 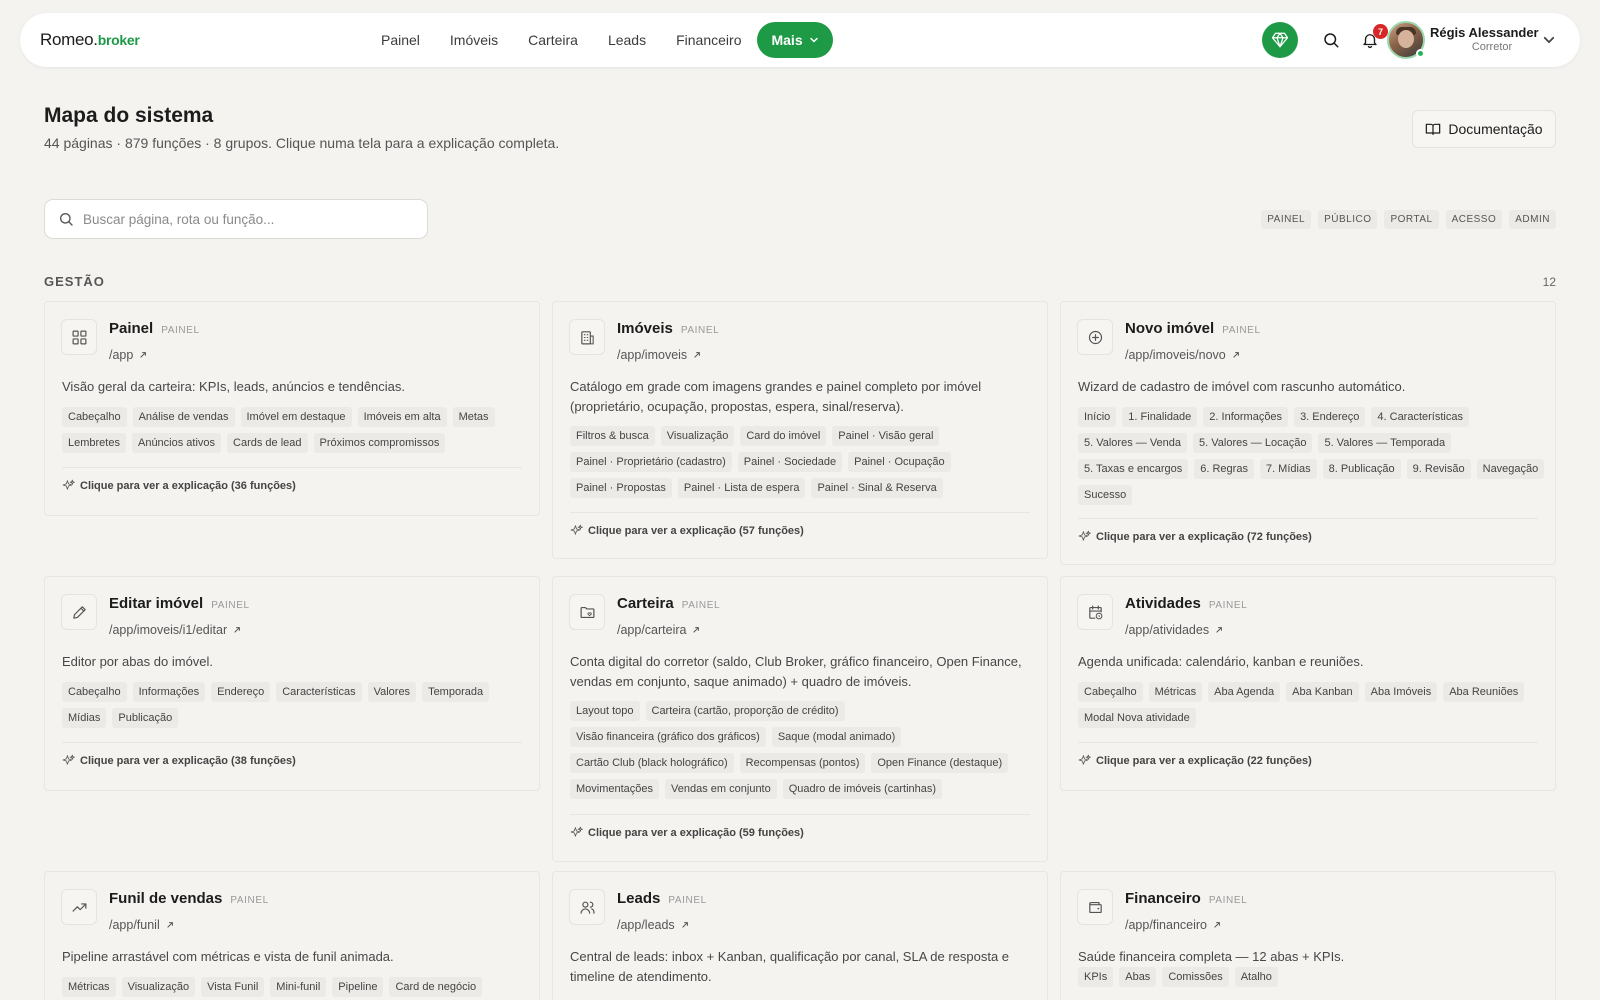 I want to click on card-title: Funil de vendas, so click(x=166, y=898).